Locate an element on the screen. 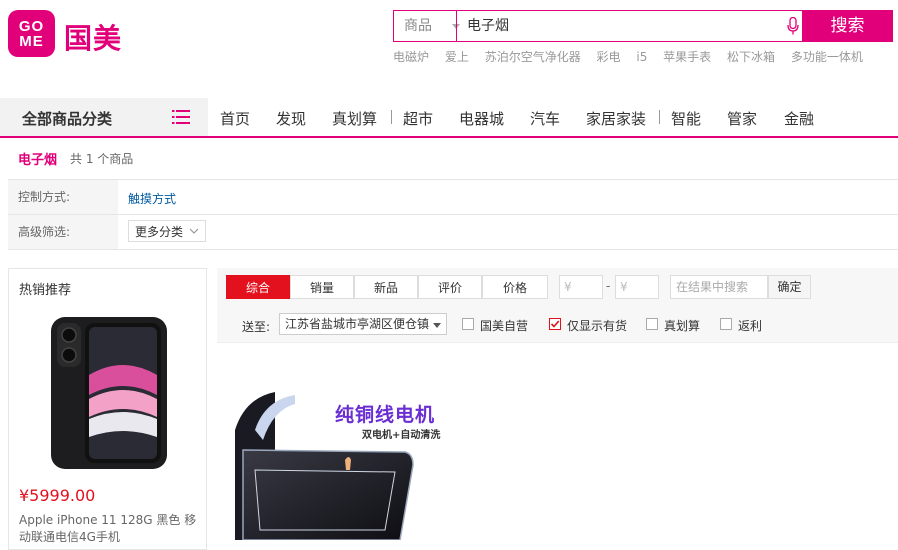  check-icon is located at coordinates (555, 324).